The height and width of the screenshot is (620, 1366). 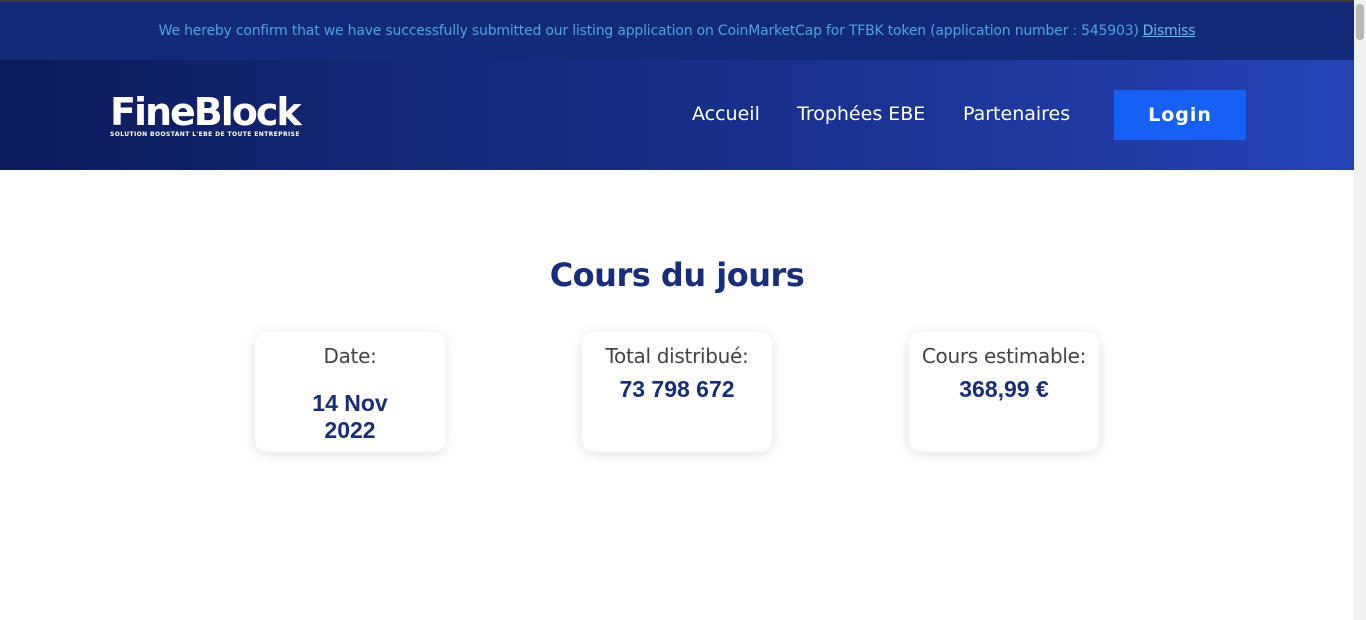 I want to click on estimated-price-value: 368,99 €, so click(x=1004, y=389).